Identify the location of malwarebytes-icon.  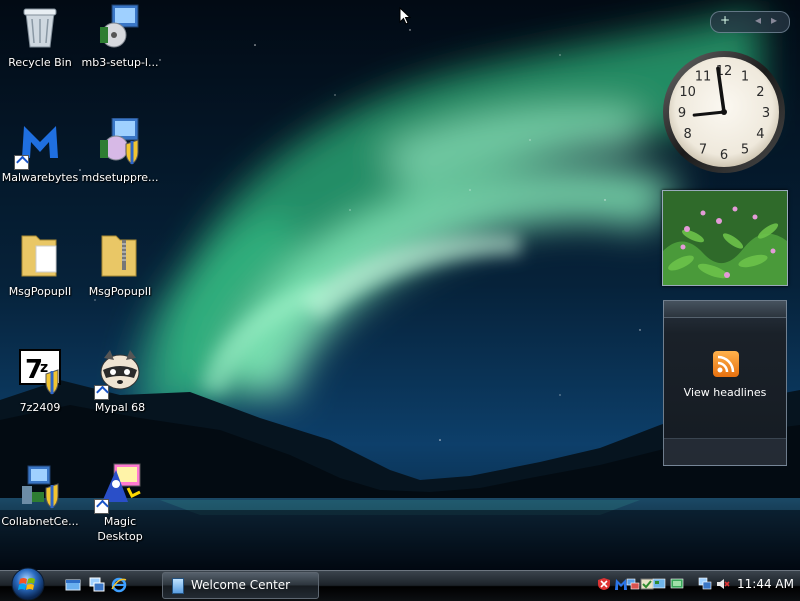
(38, 144).